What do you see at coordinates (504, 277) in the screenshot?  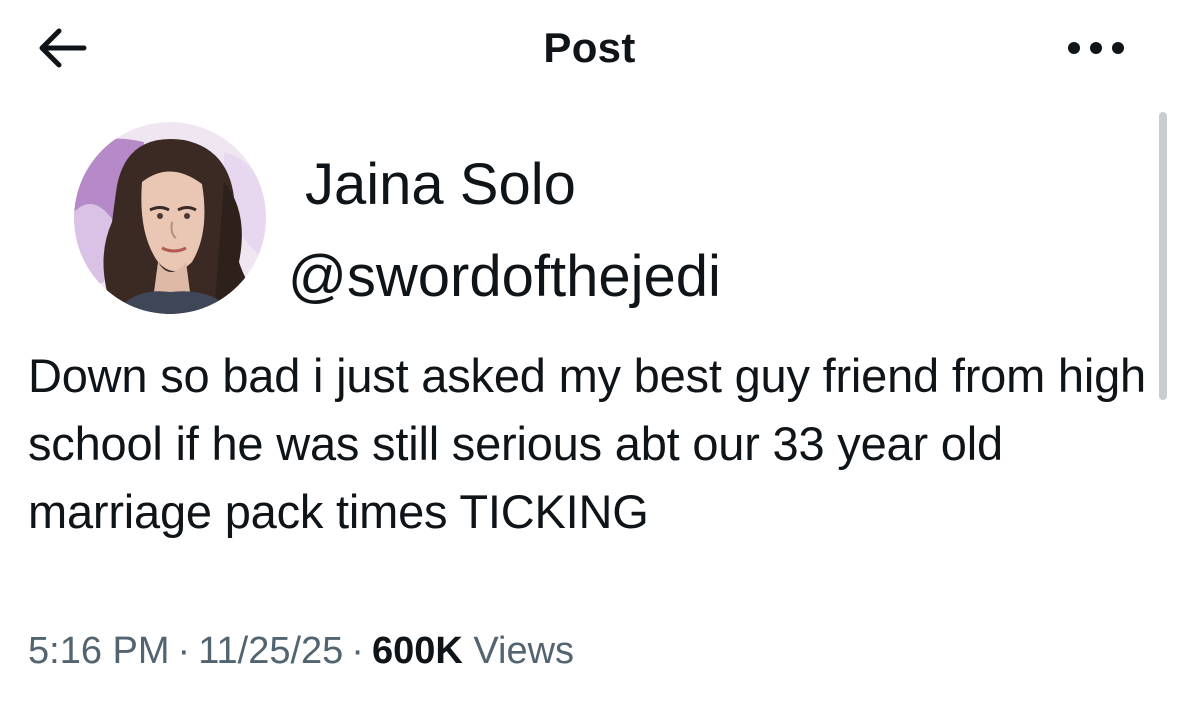 I see `user-handle: @swordofthejedi` at bounding box center [504, 277].